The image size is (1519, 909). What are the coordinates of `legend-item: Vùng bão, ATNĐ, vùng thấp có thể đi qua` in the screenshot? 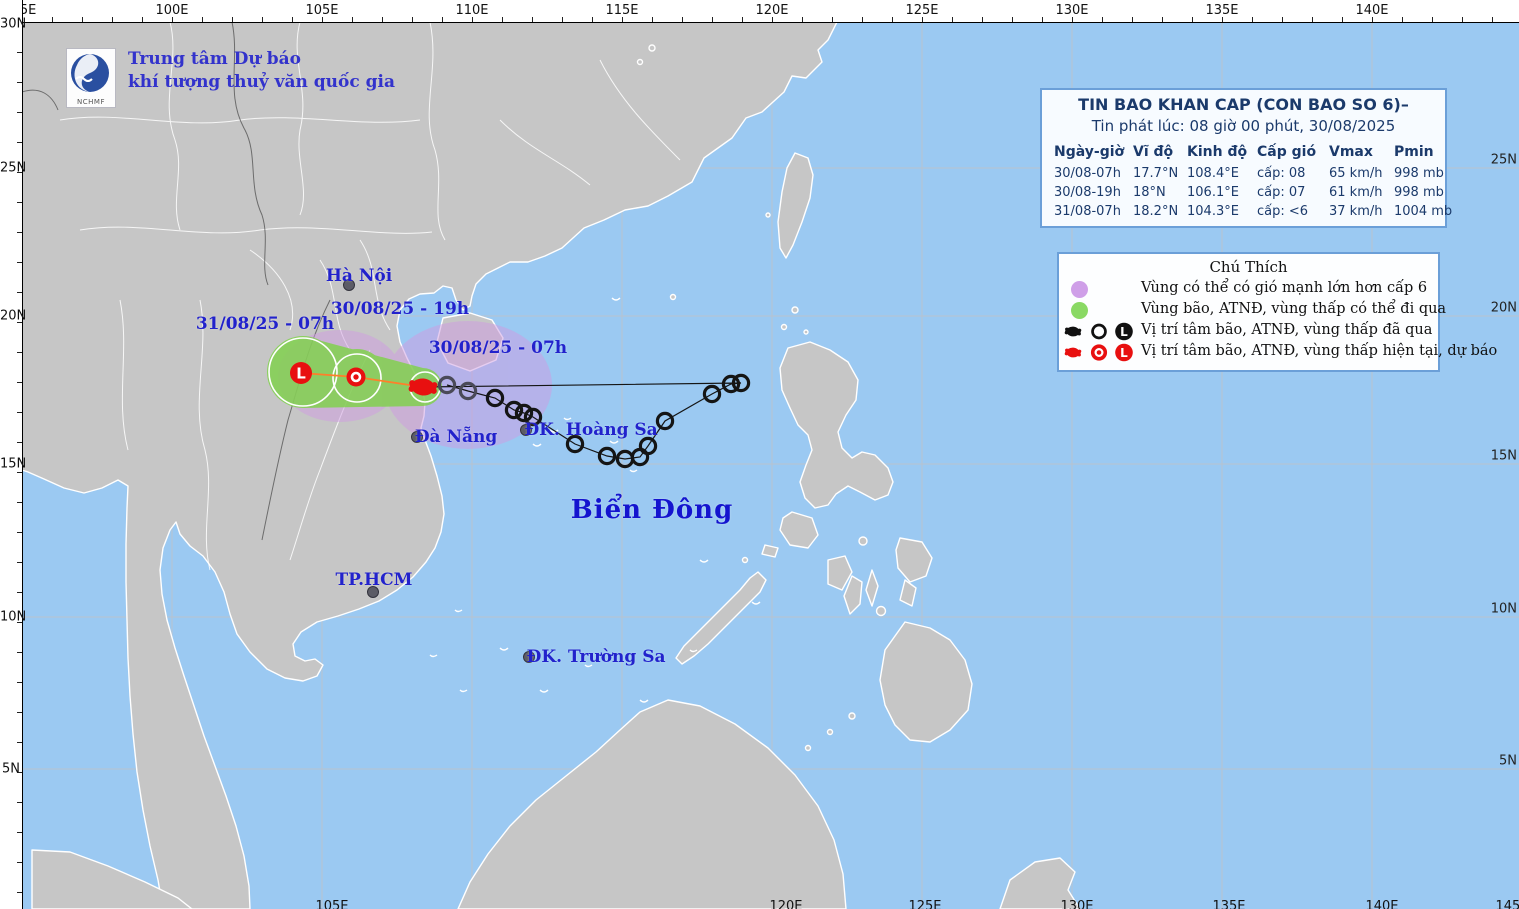 It's located at (1252, 310).